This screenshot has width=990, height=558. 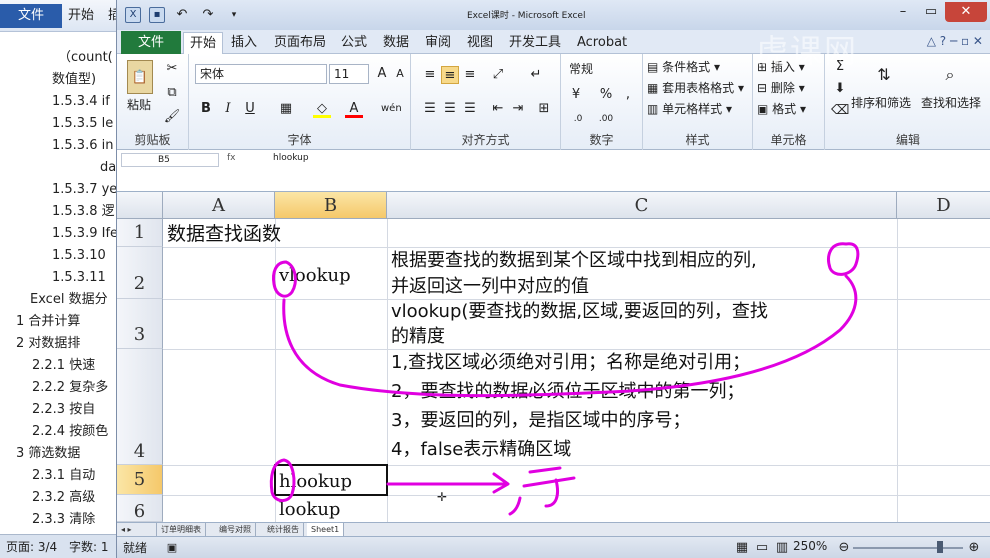 What do you see at coordinates (140, 324) in the screenshot?
I see `row-header-3: 3` at bounding box center [140, 324].